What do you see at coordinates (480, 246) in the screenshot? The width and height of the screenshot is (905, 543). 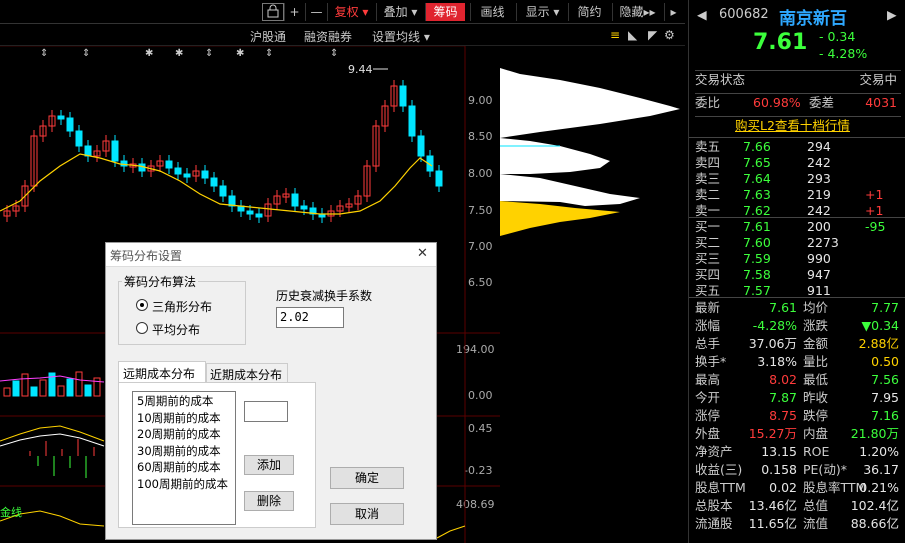 I see `price-tick: 7.00` at bounding box center [480, 246].